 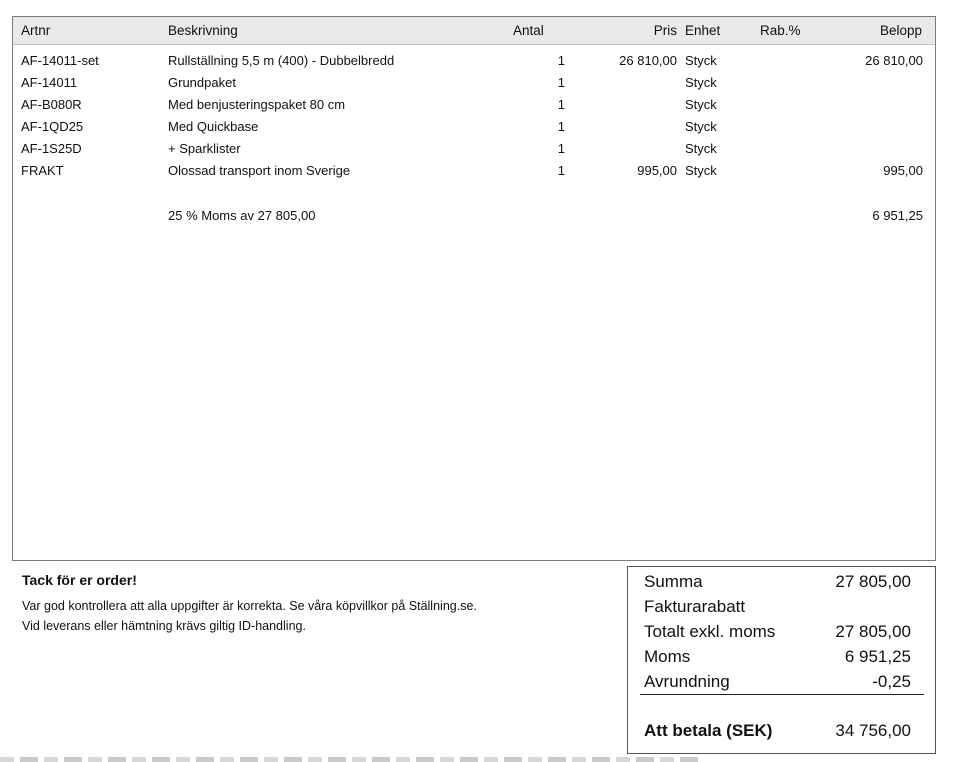 I want to click on summary-value: -0,25, so click(x=891, y=681).